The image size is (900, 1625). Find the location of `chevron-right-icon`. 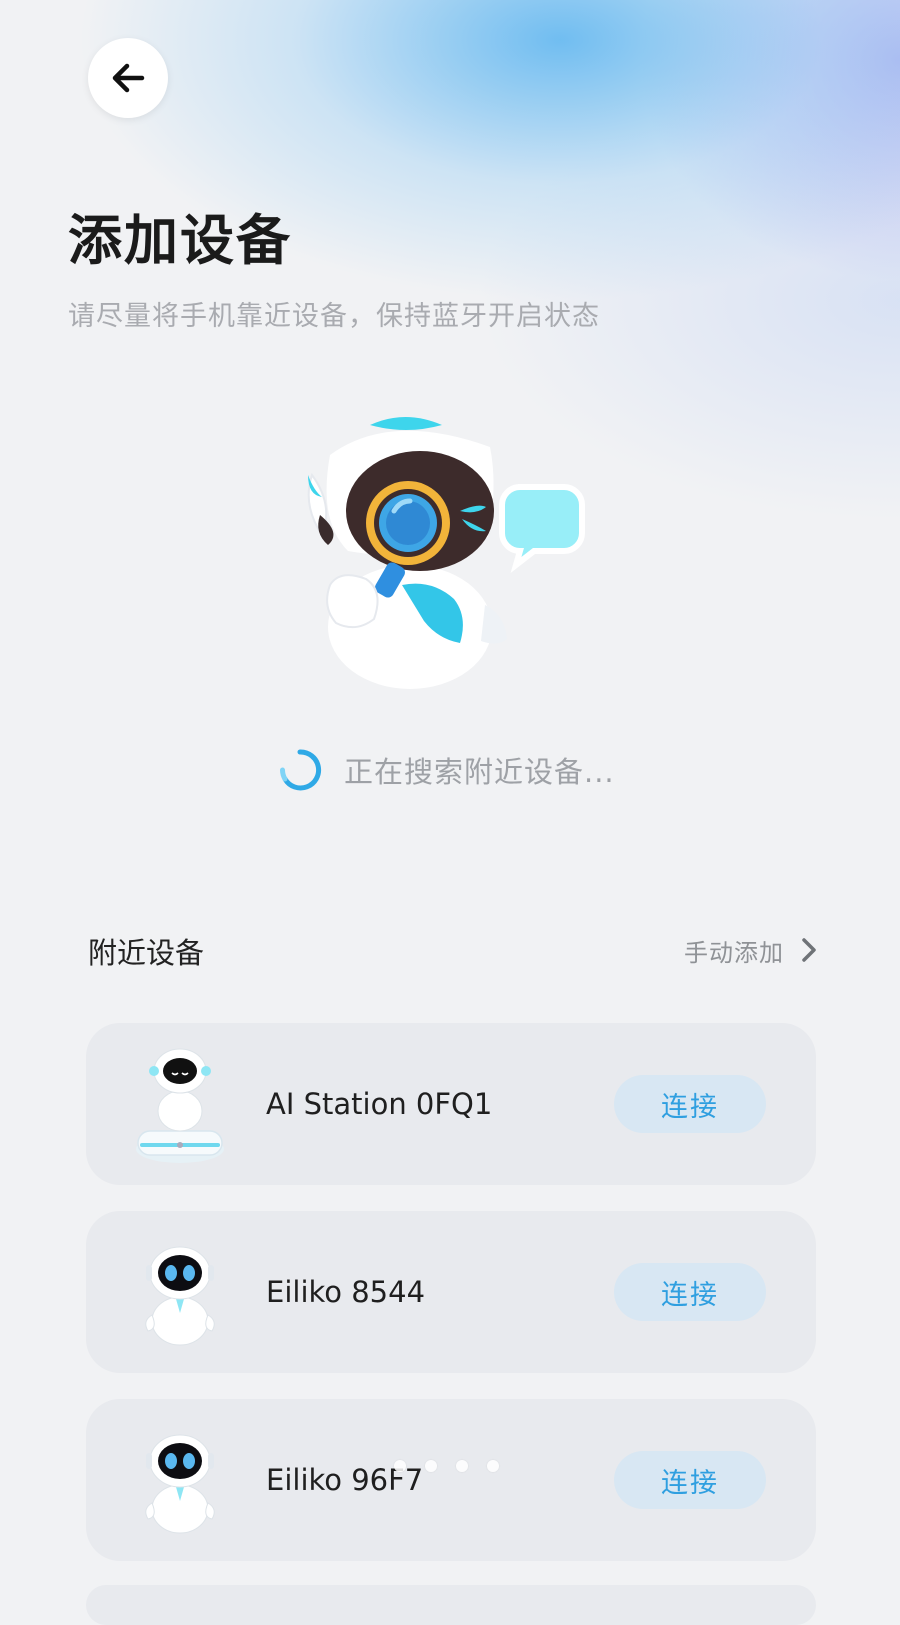

chevron-right-icon is located at coordinates (809, 950).